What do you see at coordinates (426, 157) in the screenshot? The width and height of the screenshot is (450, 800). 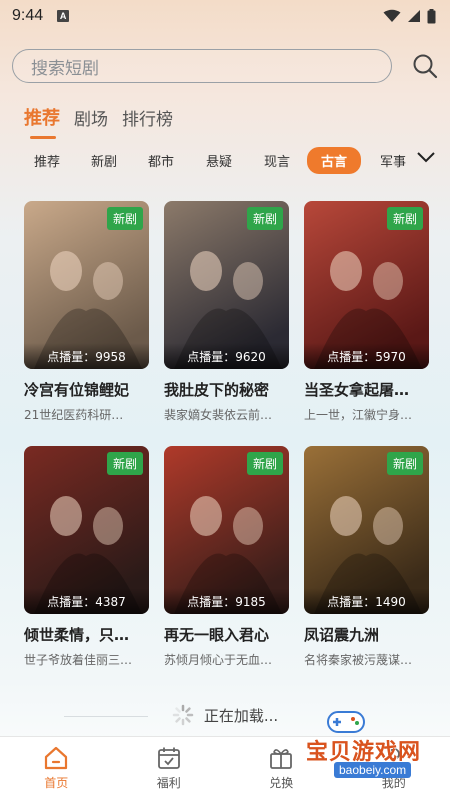 I see `chevron-down-icon` at bounding box center [426, 157].